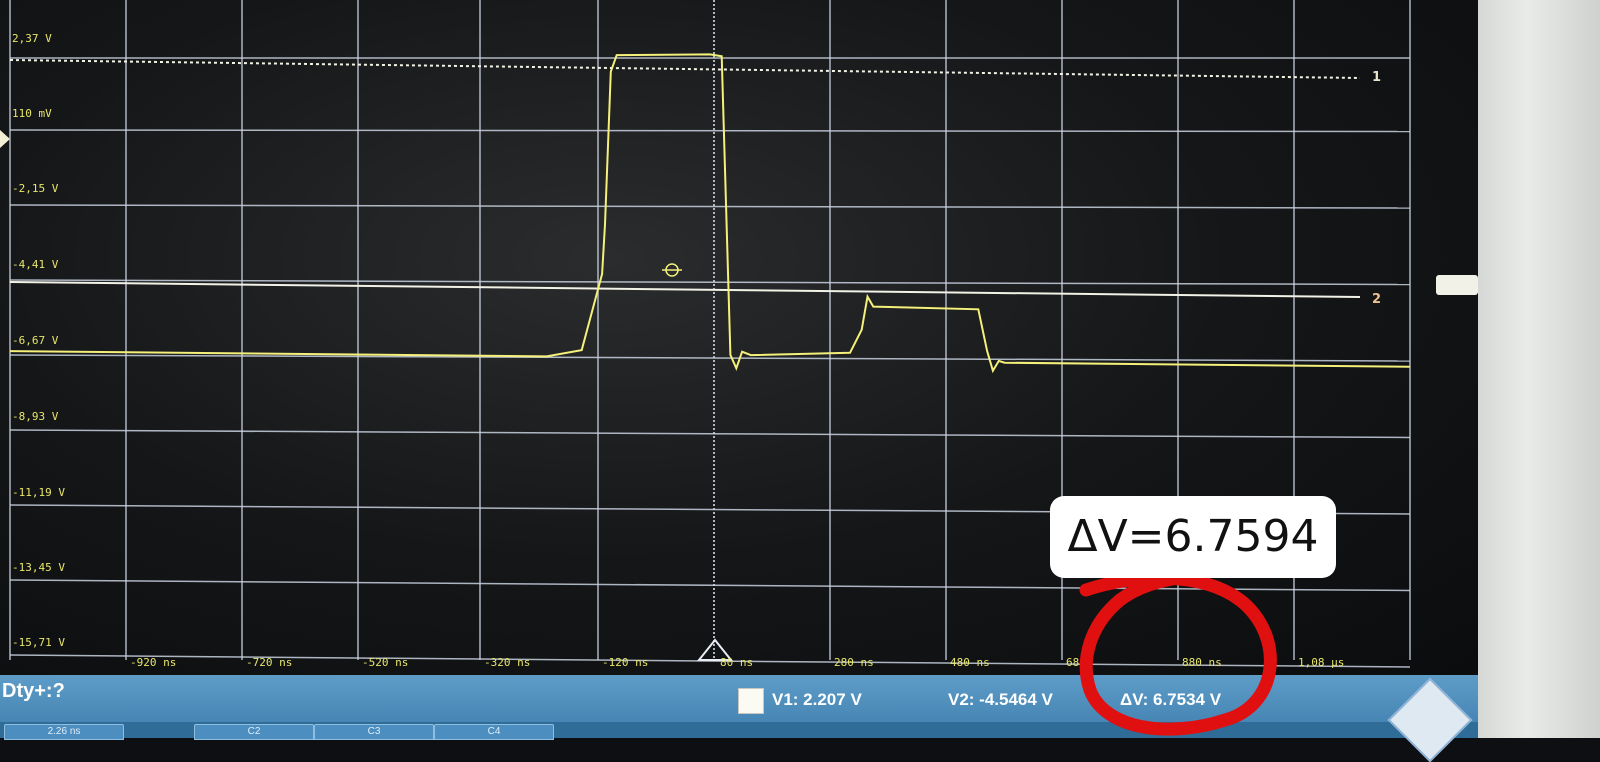  What do you see at coordinates (1376, 77) in the screenshot?
I see `cursor-marker-1: 1` at bounding box center [1376, 77].